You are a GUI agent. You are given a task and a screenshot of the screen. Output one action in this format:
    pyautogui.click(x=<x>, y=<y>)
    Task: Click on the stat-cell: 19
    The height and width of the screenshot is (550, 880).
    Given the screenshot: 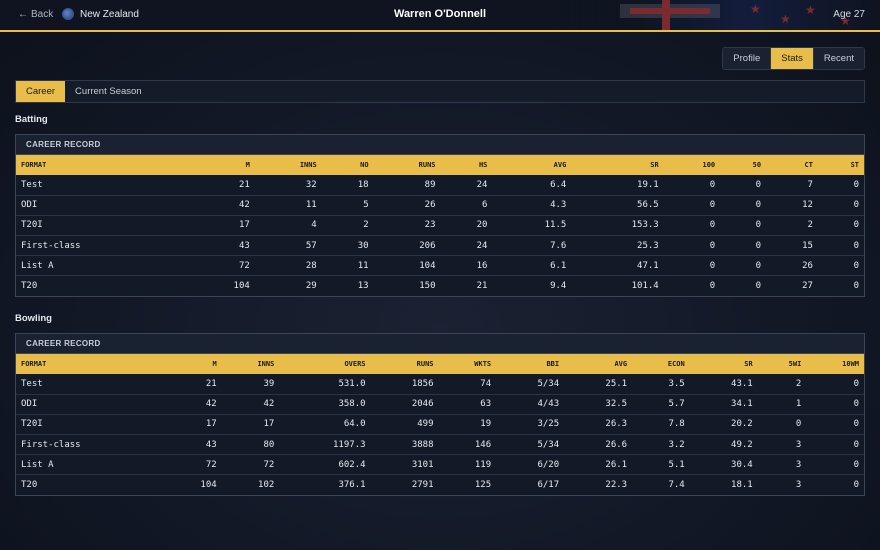 What is the action you would take?
    pyautogui.click(x=467, y=424)
    